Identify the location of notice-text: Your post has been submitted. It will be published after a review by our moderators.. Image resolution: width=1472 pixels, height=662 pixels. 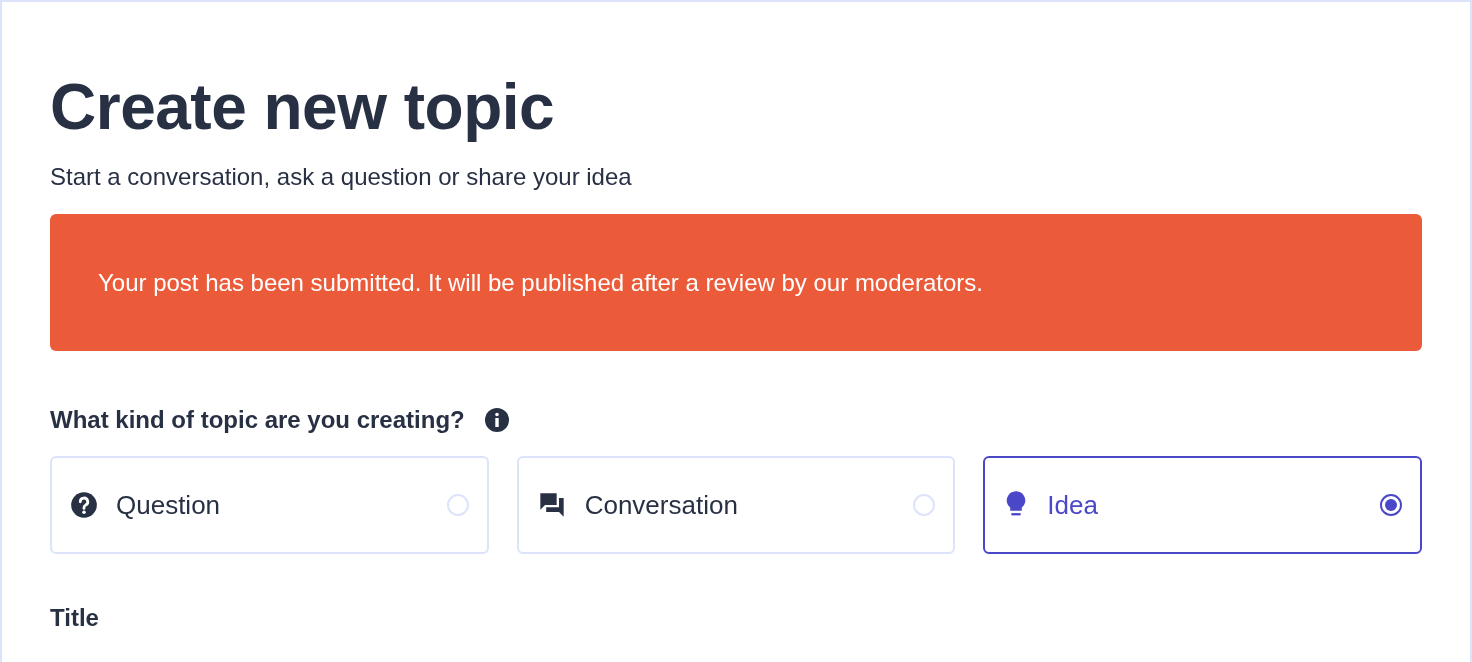
(540, 282).